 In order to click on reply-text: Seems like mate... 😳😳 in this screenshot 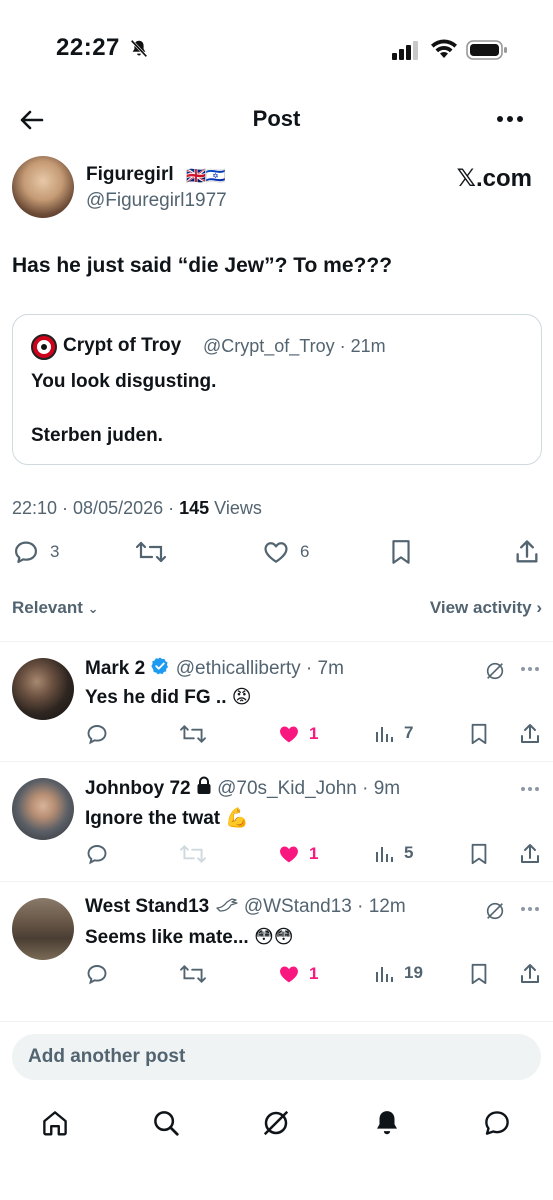, I will do `click(189, 937)`.